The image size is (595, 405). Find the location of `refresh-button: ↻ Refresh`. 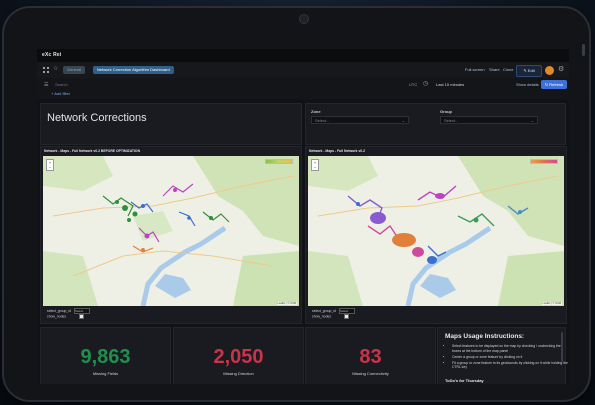

refresh-button: ↻ Refresh is located at coordinates (554, 84).